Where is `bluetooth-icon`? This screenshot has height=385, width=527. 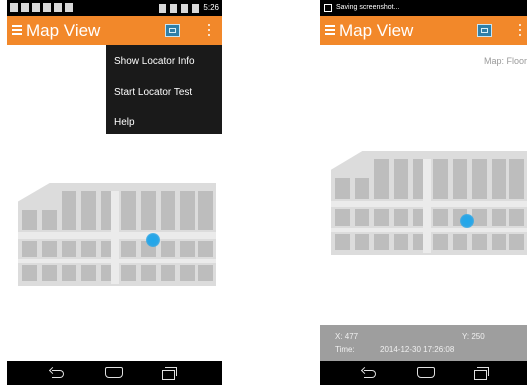 bluetooth-icon is located at coordinates (163, 8).